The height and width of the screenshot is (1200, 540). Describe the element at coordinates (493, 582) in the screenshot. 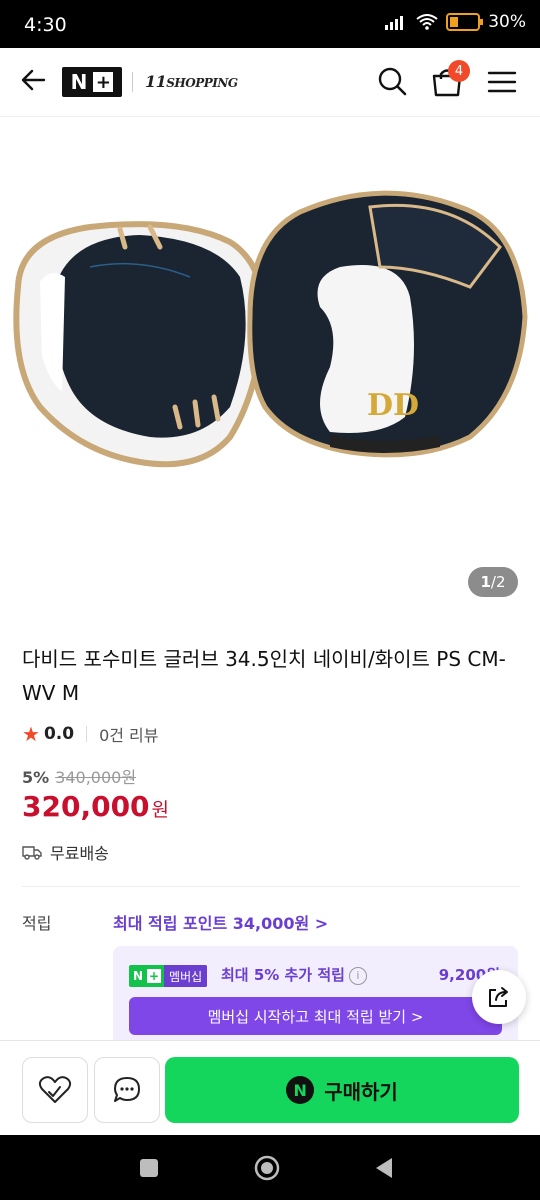

I see `gallery-pager: 1 / 2` at that location.